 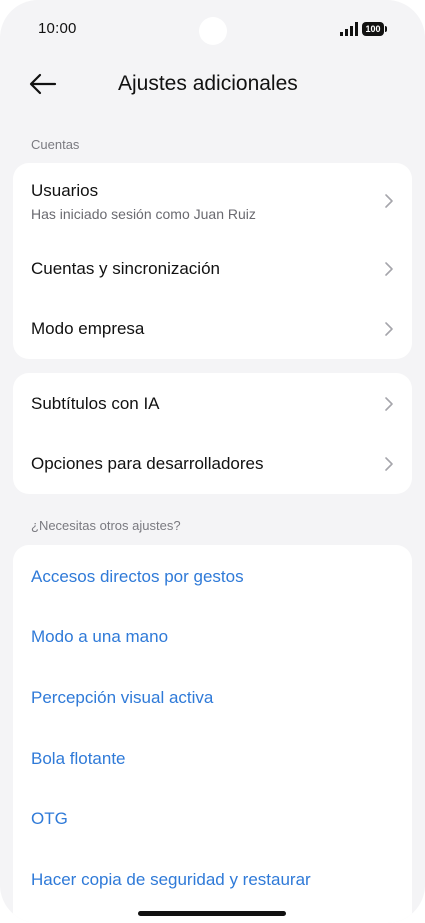 What do you see at coordinates (99, 637) in the screenshot?
I see `link-one-hand-mode: Modo a una mano` at bounding box center [99, 637].